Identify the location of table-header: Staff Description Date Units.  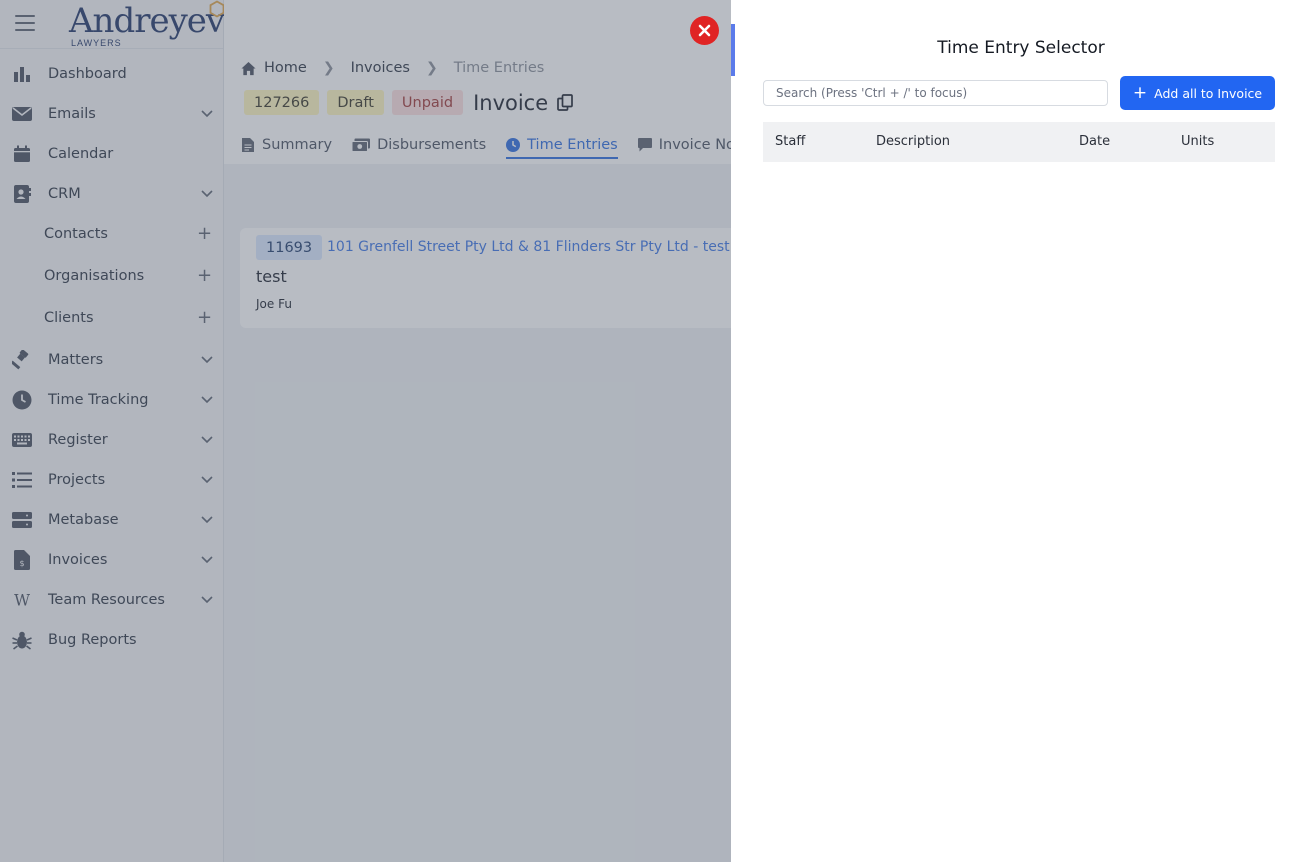
(1019, 142).